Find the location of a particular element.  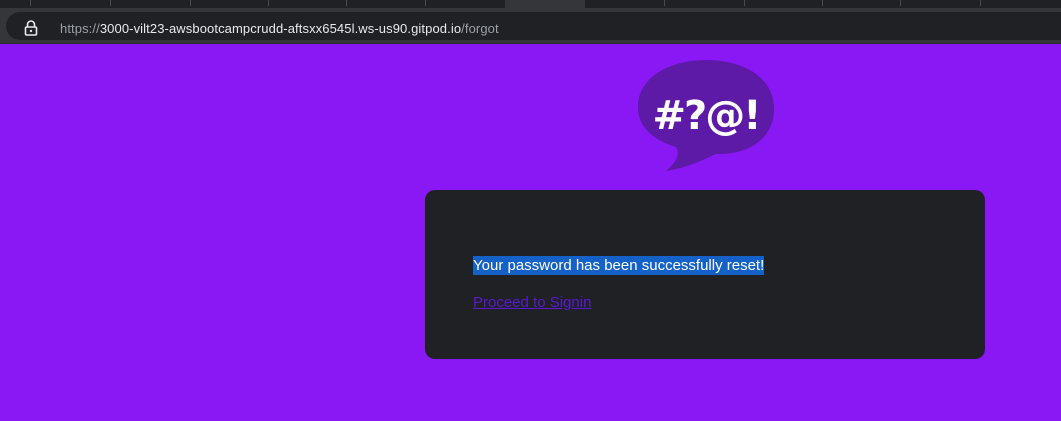

speech-bubble-logo-icon: #?@! is located at coordinates (706, 116).